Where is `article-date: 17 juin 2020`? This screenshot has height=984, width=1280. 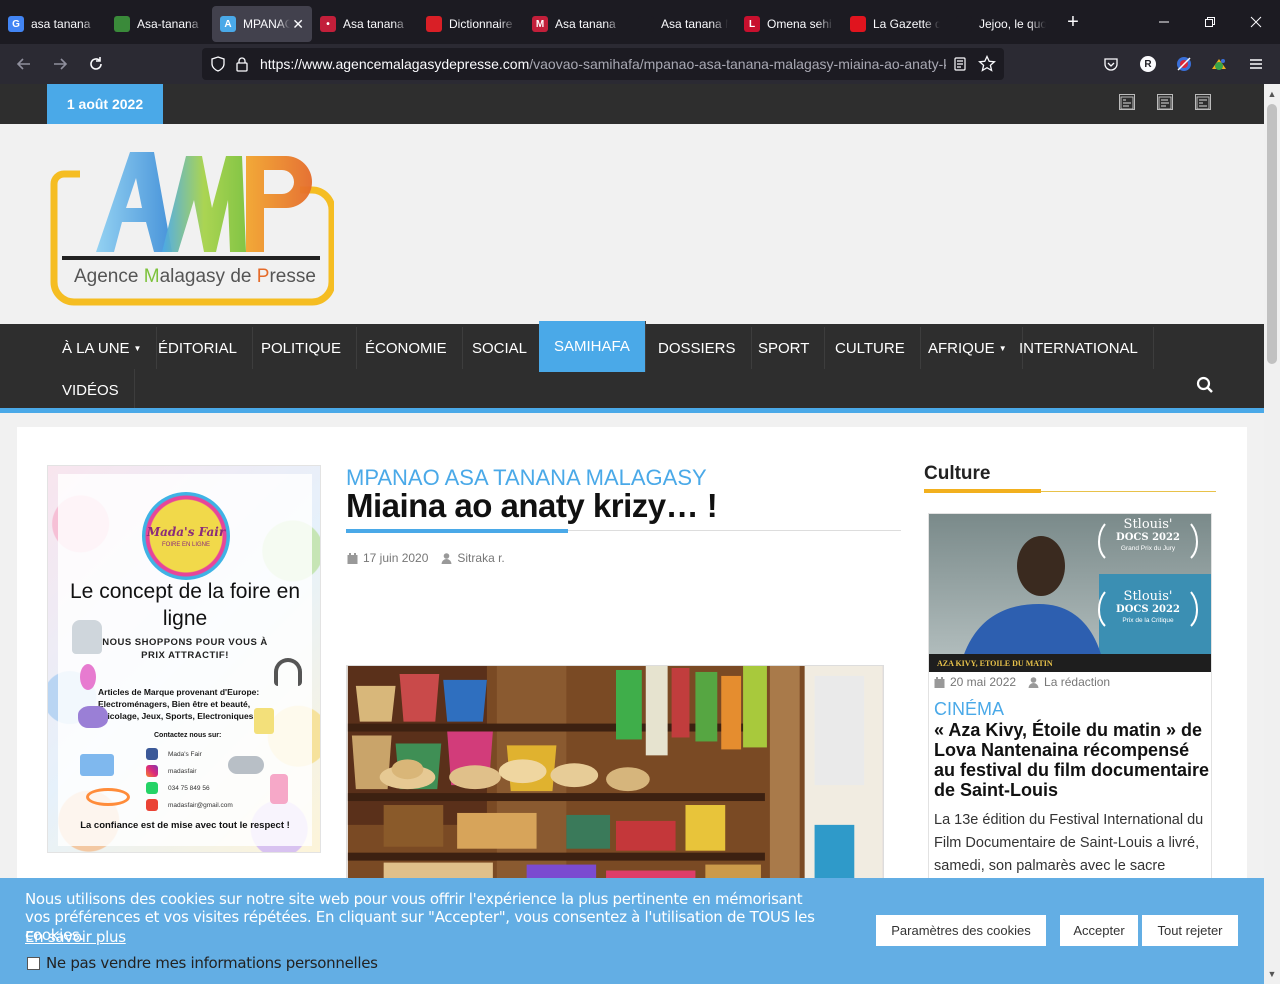 article-date: 17 juin 2020 is located at coordinates (395, 558).